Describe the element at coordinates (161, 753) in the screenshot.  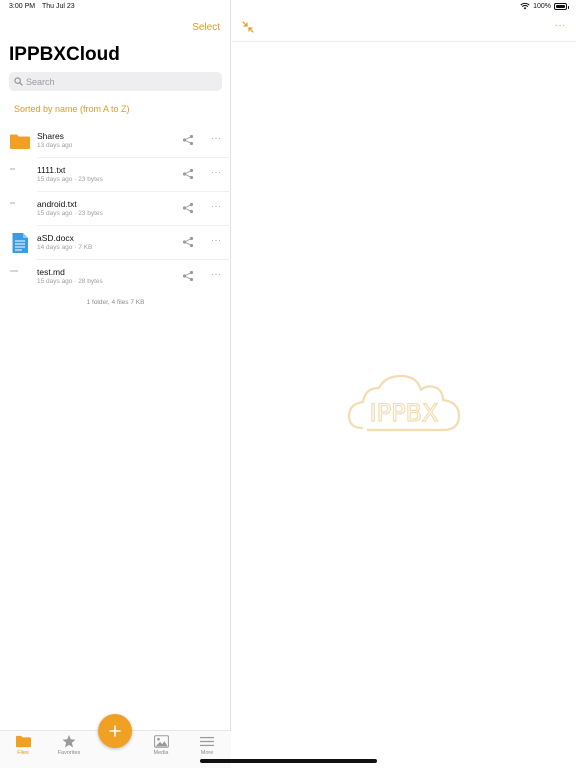
I see `tab-label: Media` at that location.